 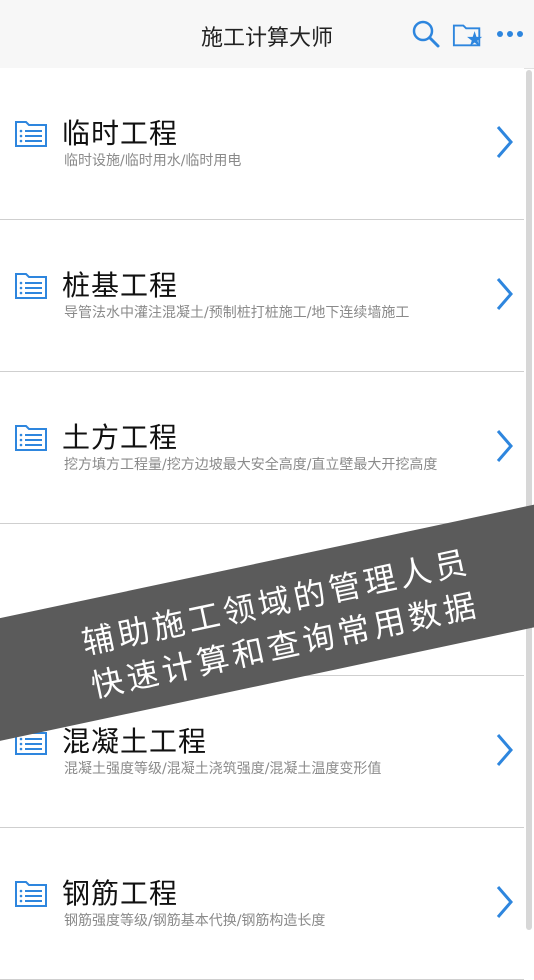 What do you see at coordinates (510, 34) in the screenshot?
I see `more-icon` at bounding box center [510, 34].